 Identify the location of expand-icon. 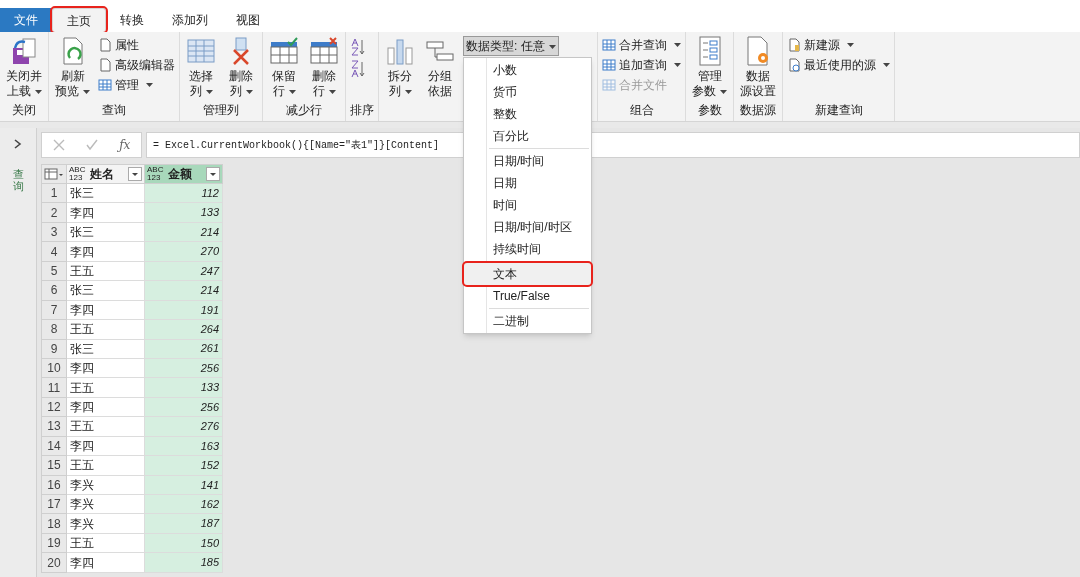
(18, 144).